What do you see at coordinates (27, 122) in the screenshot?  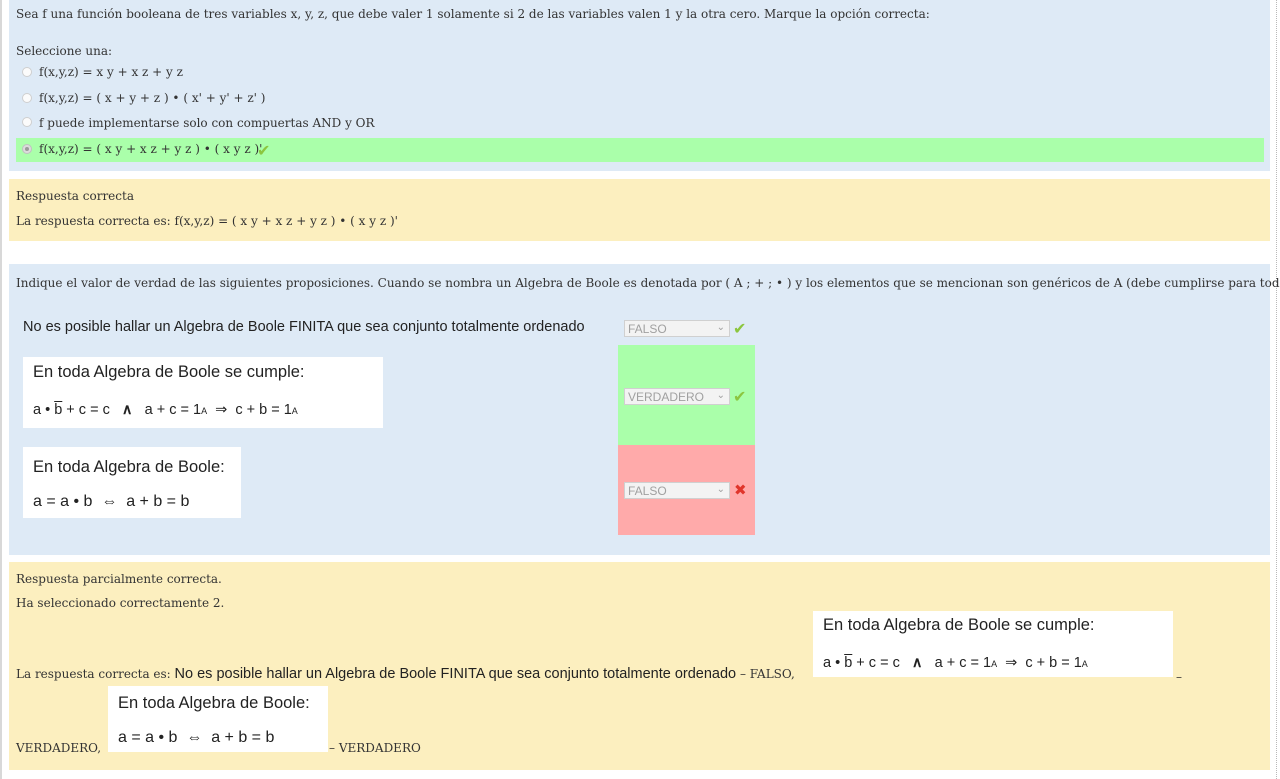 I see `option-3-radio` at bounding box center [27, 122].